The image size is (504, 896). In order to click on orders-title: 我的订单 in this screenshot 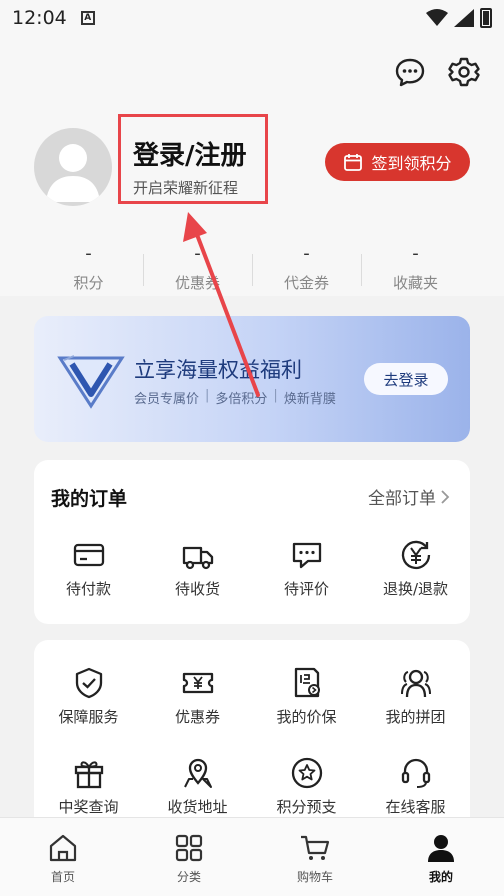, I will do `click(89, 499)`.